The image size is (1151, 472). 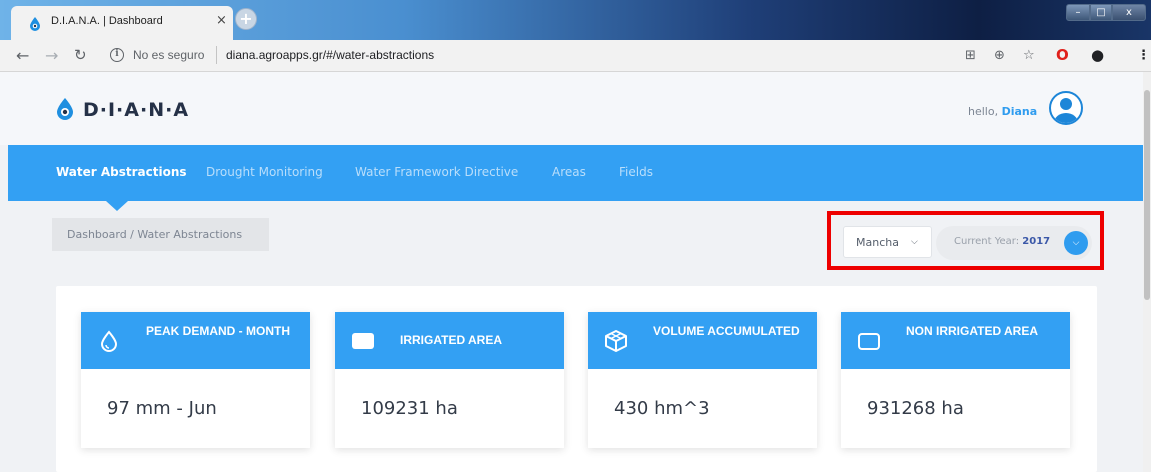 I want to click on window-maximize-button: □, so click(x=1101, y=12).